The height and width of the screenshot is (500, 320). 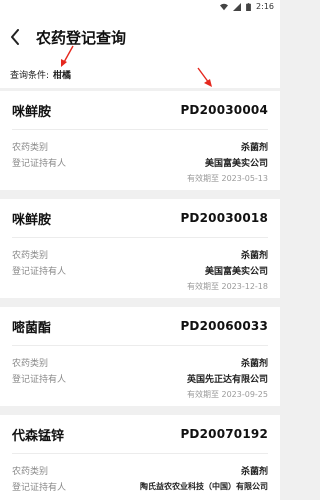 What do you see at coordinates (227, 178) in the screenshot?
I see `expiry-date: 有效期至 2023-05-13` at bounding box center [227, 178].